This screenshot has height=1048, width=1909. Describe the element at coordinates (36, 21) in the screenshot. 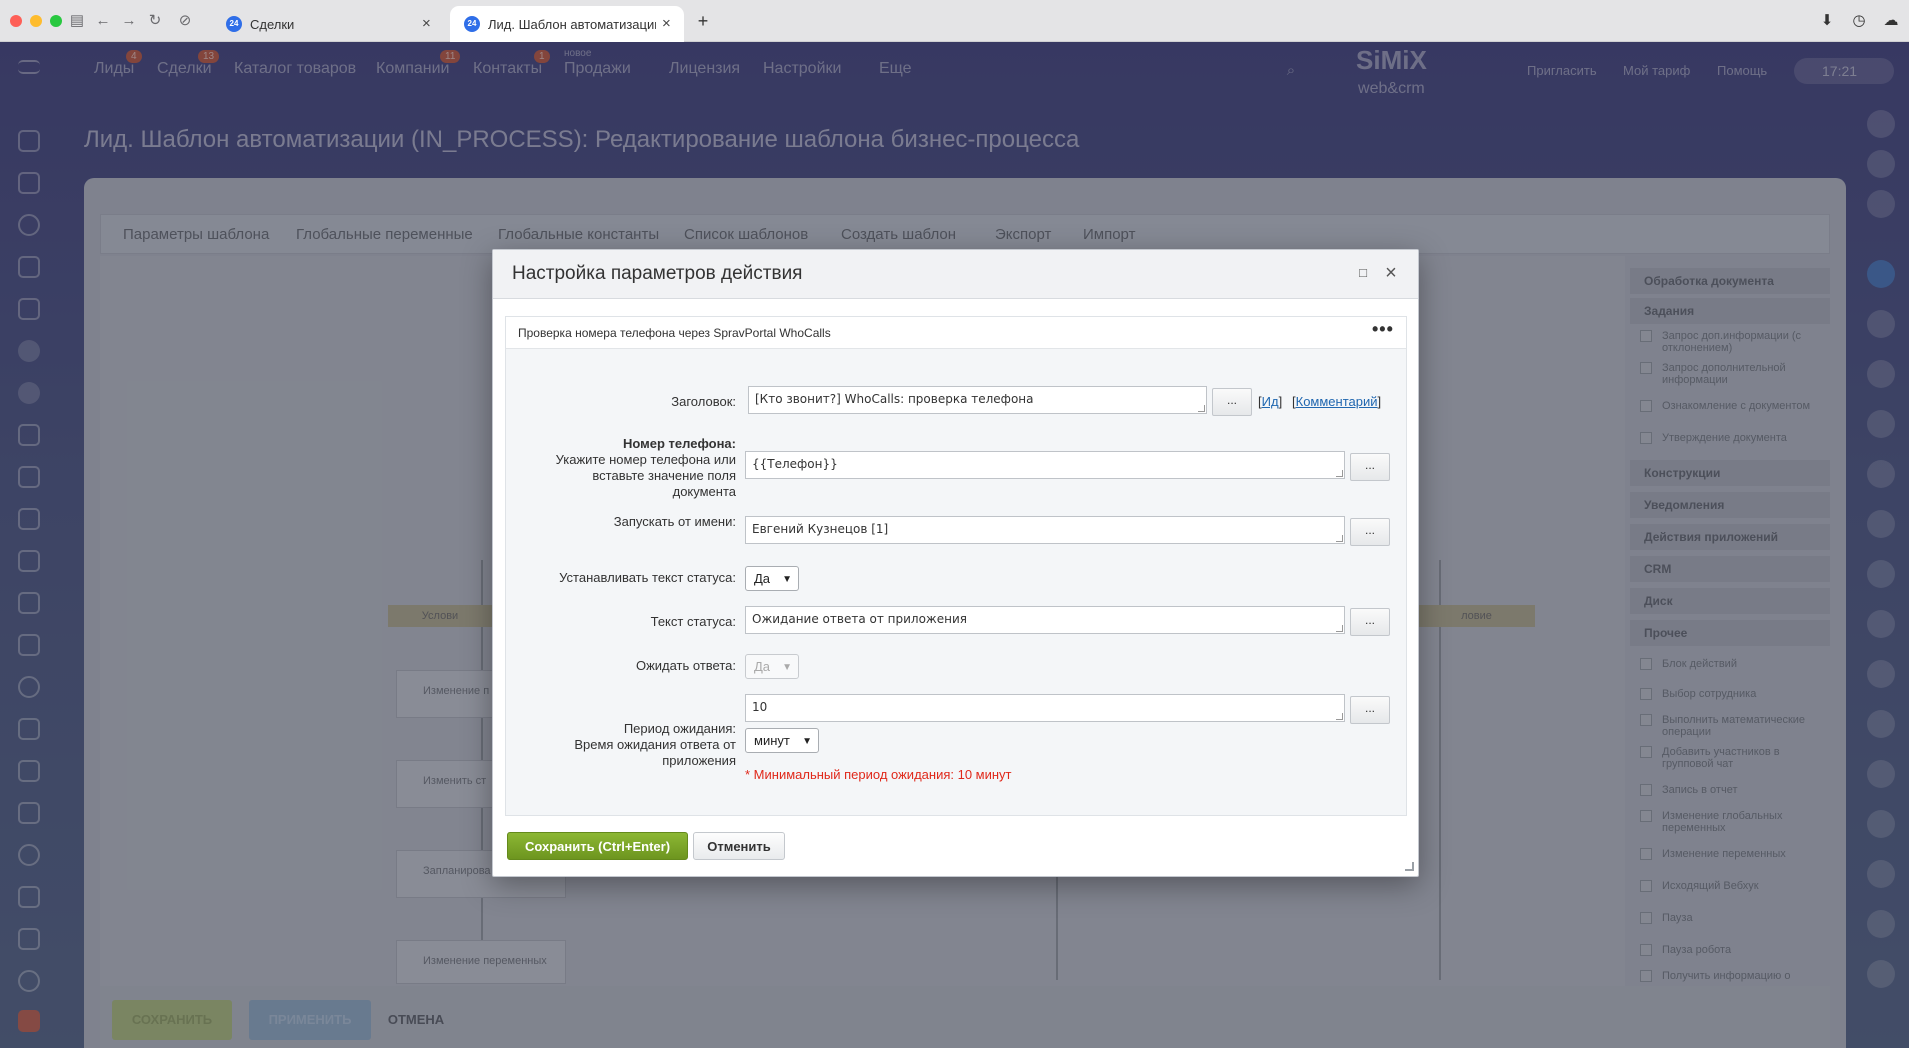

I see `minimize-window-button` at that location.